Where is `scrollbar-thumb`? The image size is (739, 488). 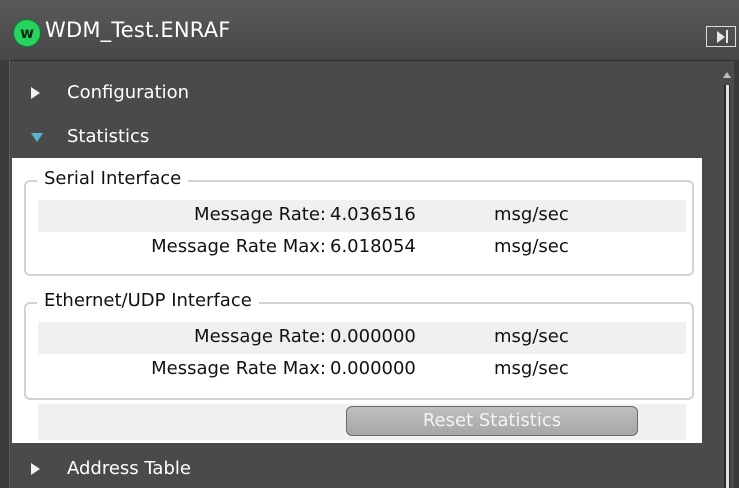
scrollbar-thumb is located at coordinates (727, 286).